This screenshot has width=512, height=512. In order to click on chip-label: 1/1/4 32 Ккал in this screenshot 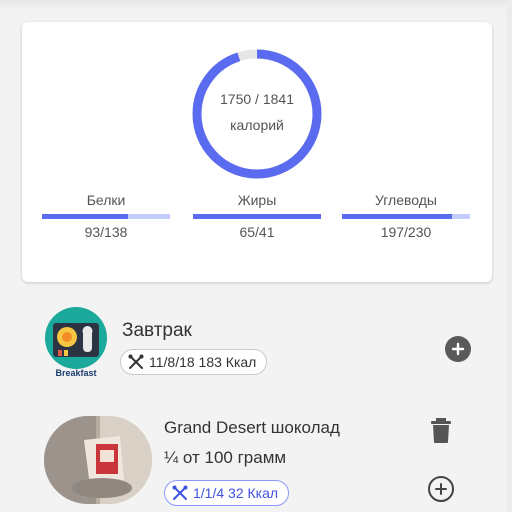, I will do `click(236, 493)`.